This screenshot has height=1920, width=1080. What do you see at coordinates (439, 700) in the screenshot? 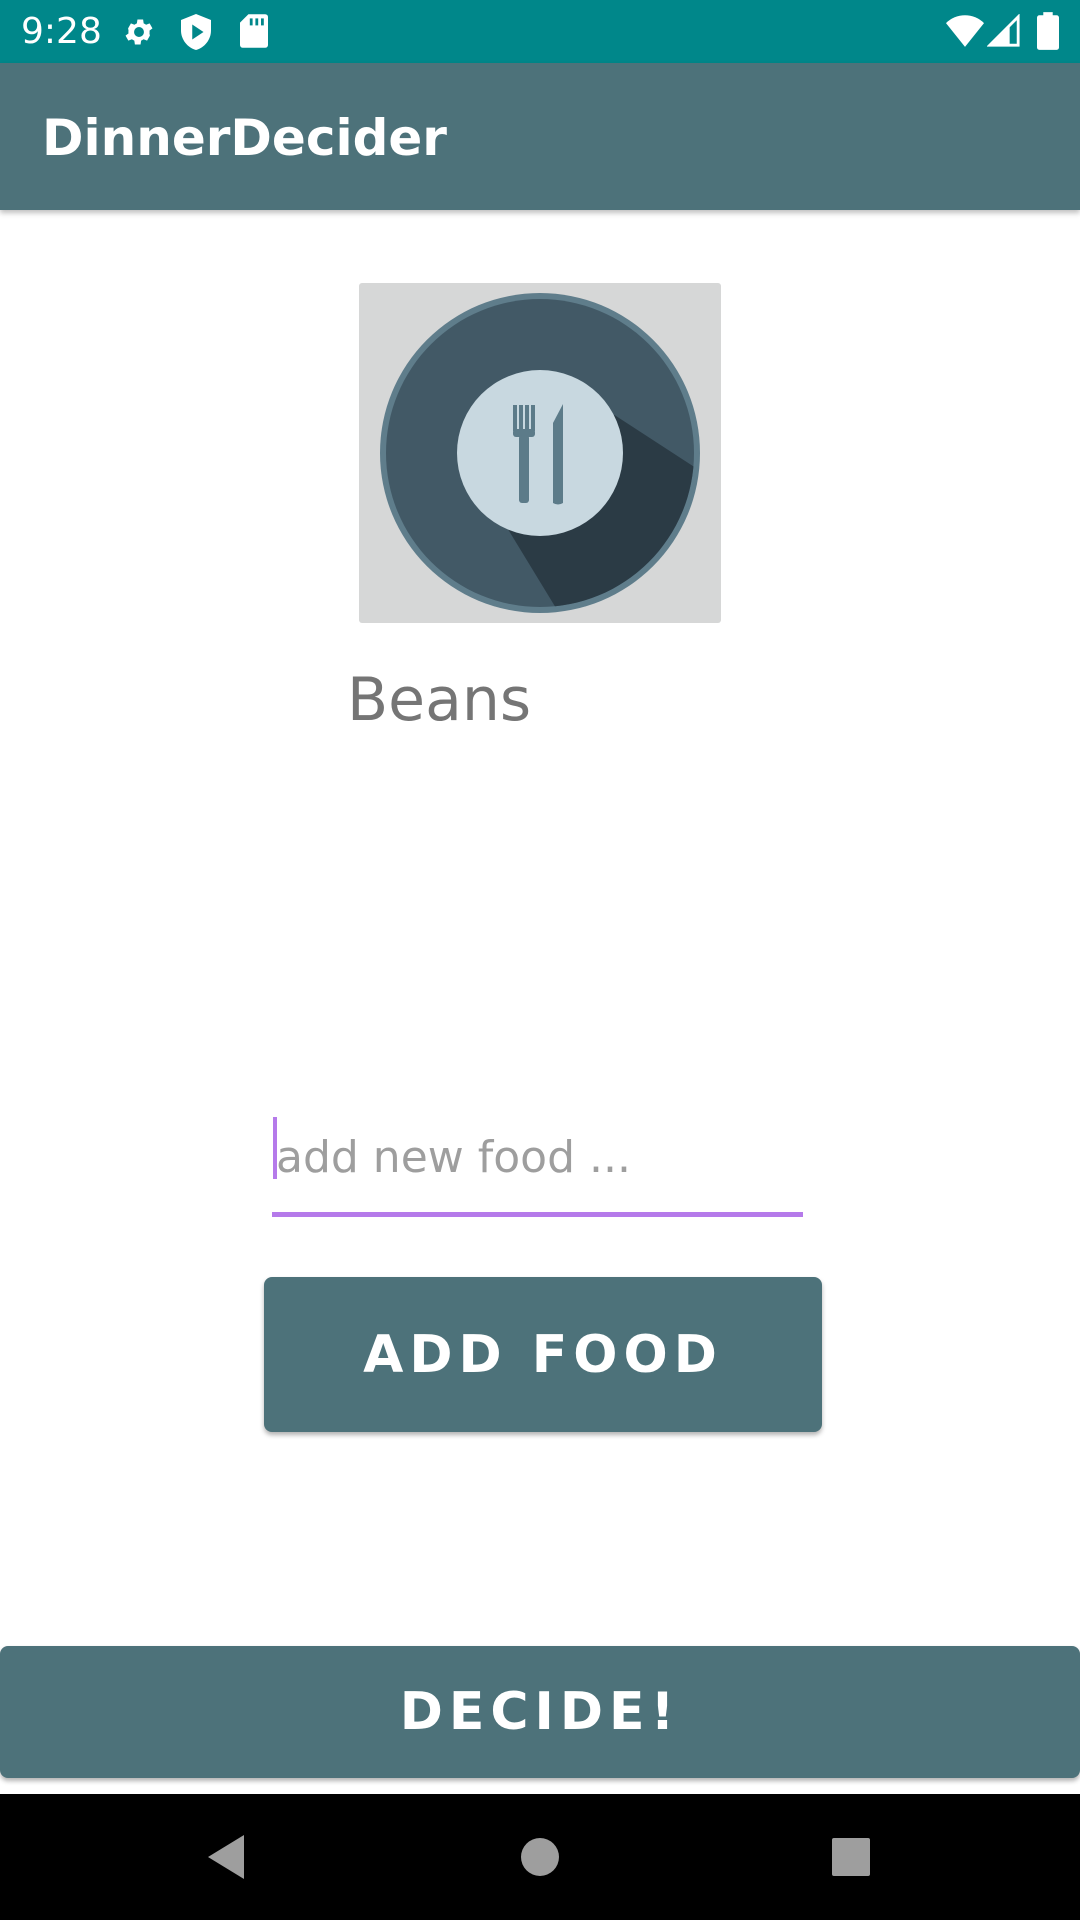
I see `food-name: Beans` at bounding box center [439, 700].